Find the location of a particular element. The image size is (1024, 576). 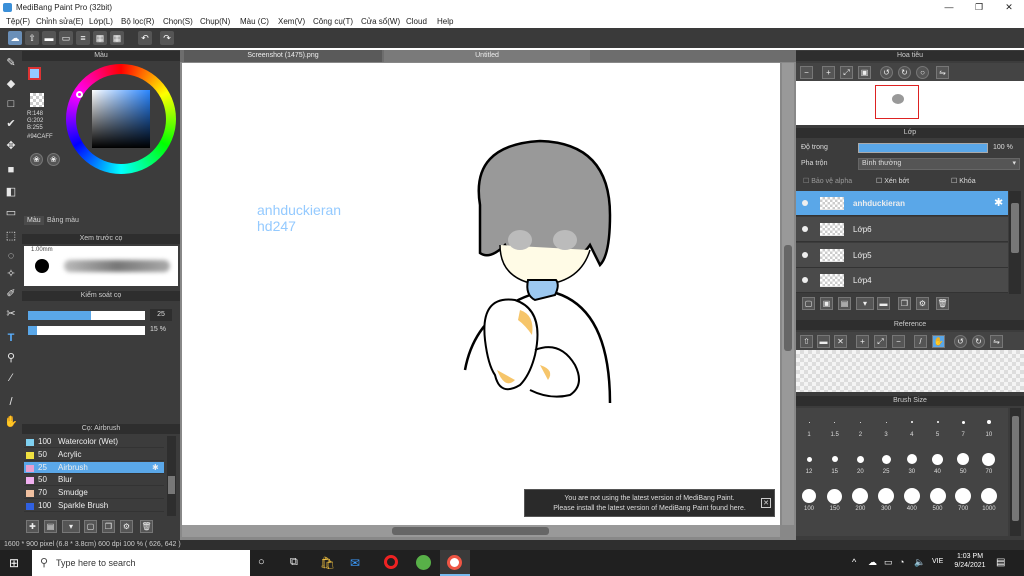

brush-list-item: 70 Smudge is located at coordinates (94, 493).